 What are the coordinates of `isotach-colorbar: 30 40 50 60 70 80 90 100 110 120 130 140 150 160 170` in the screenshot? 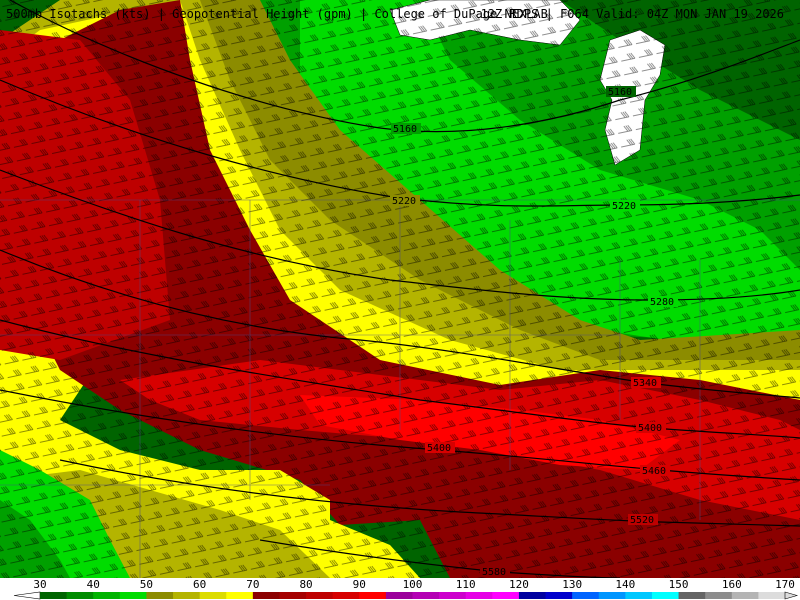 It's located at (400, 589).